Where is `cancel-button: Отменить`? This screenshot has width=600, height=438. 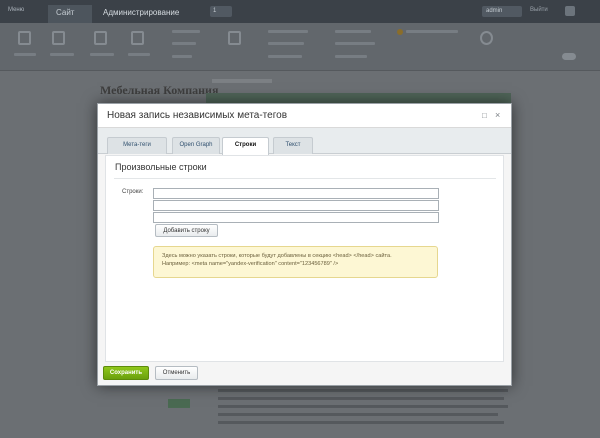
cancel-button: Отменить is located at coordinates (176, 373).